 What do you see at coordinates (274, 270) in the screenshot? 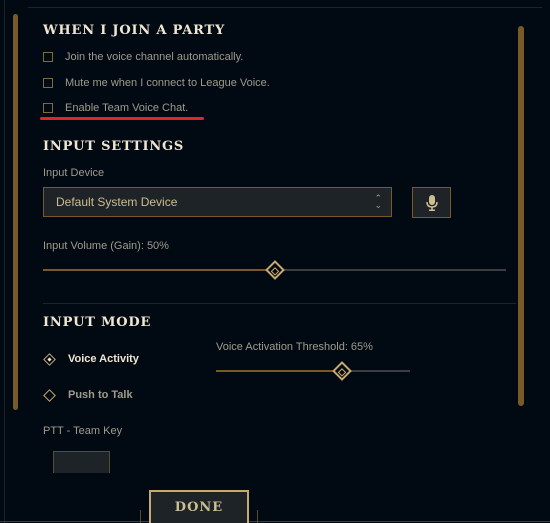
I see `input-volume-slider-thumb` at bounding box center [274, 270].